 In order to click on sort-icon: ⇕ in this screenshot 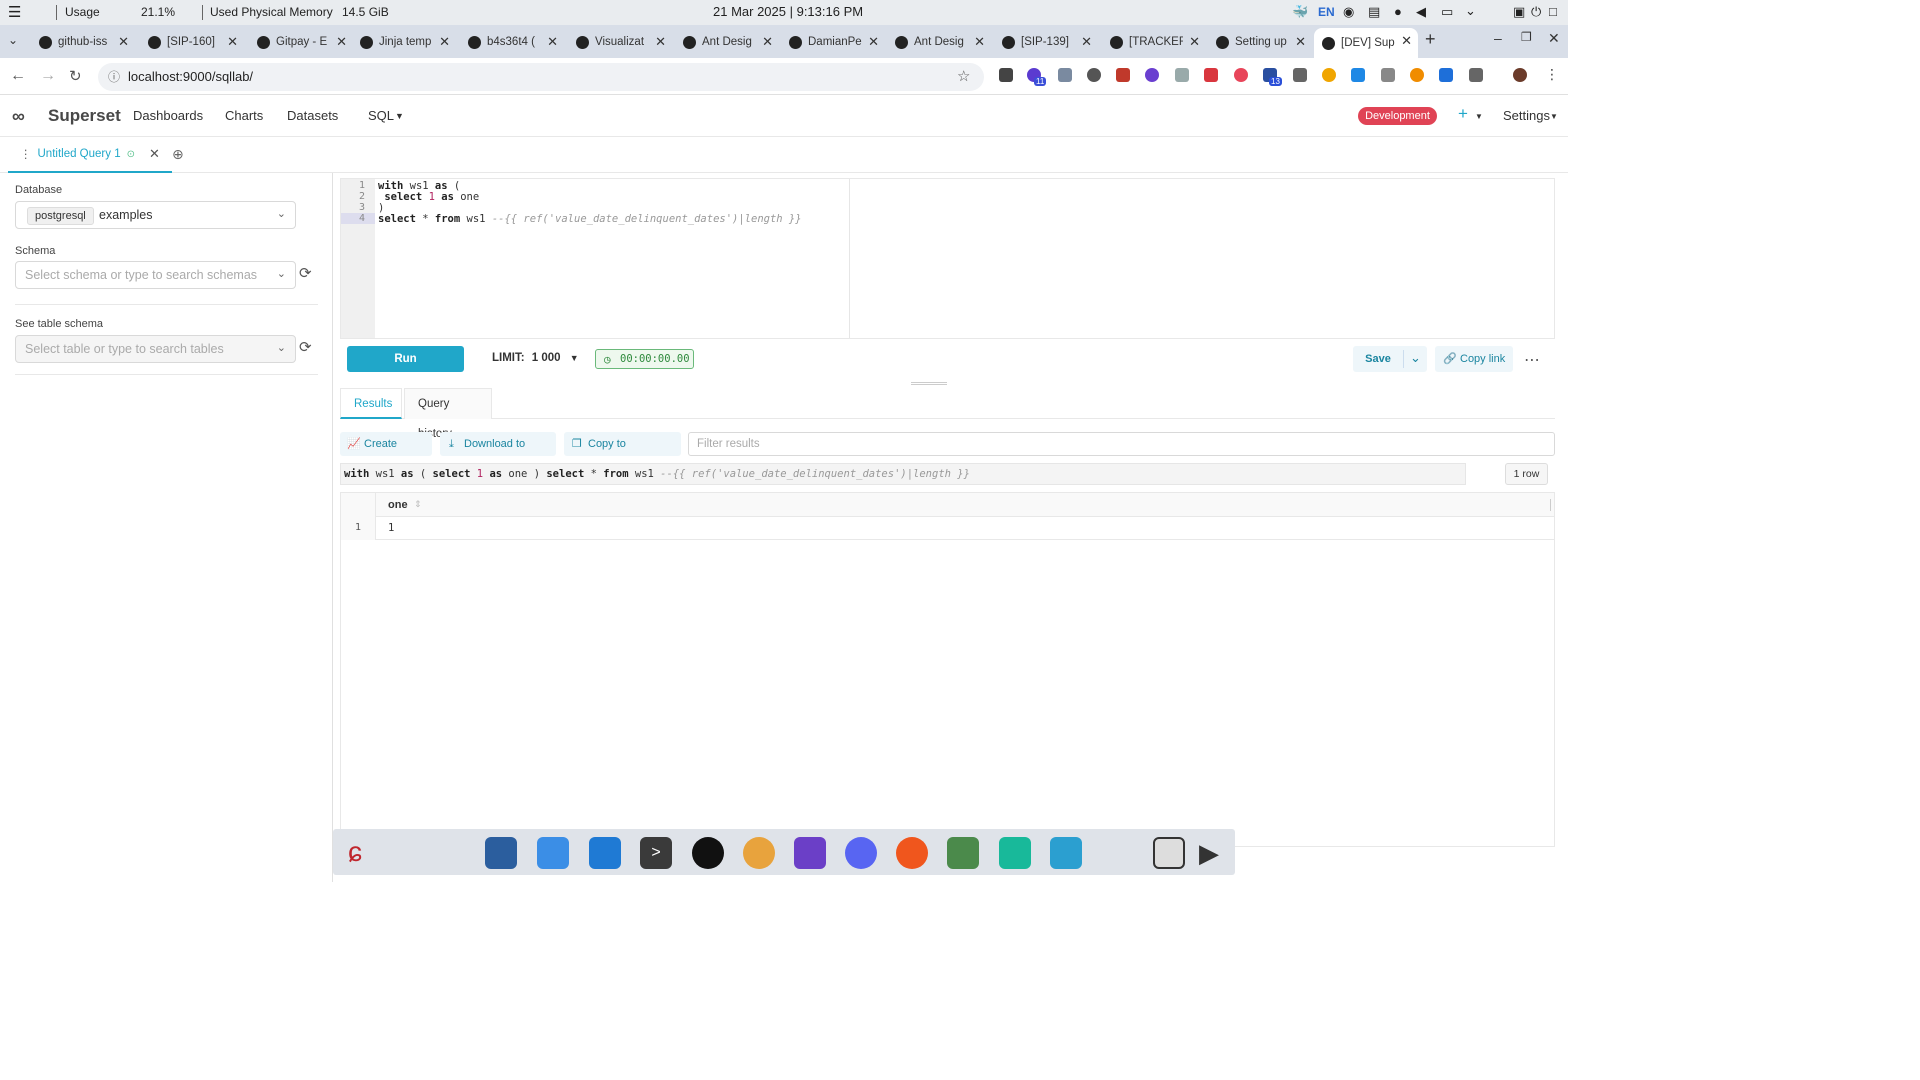, I will do `click(418, 504)`.